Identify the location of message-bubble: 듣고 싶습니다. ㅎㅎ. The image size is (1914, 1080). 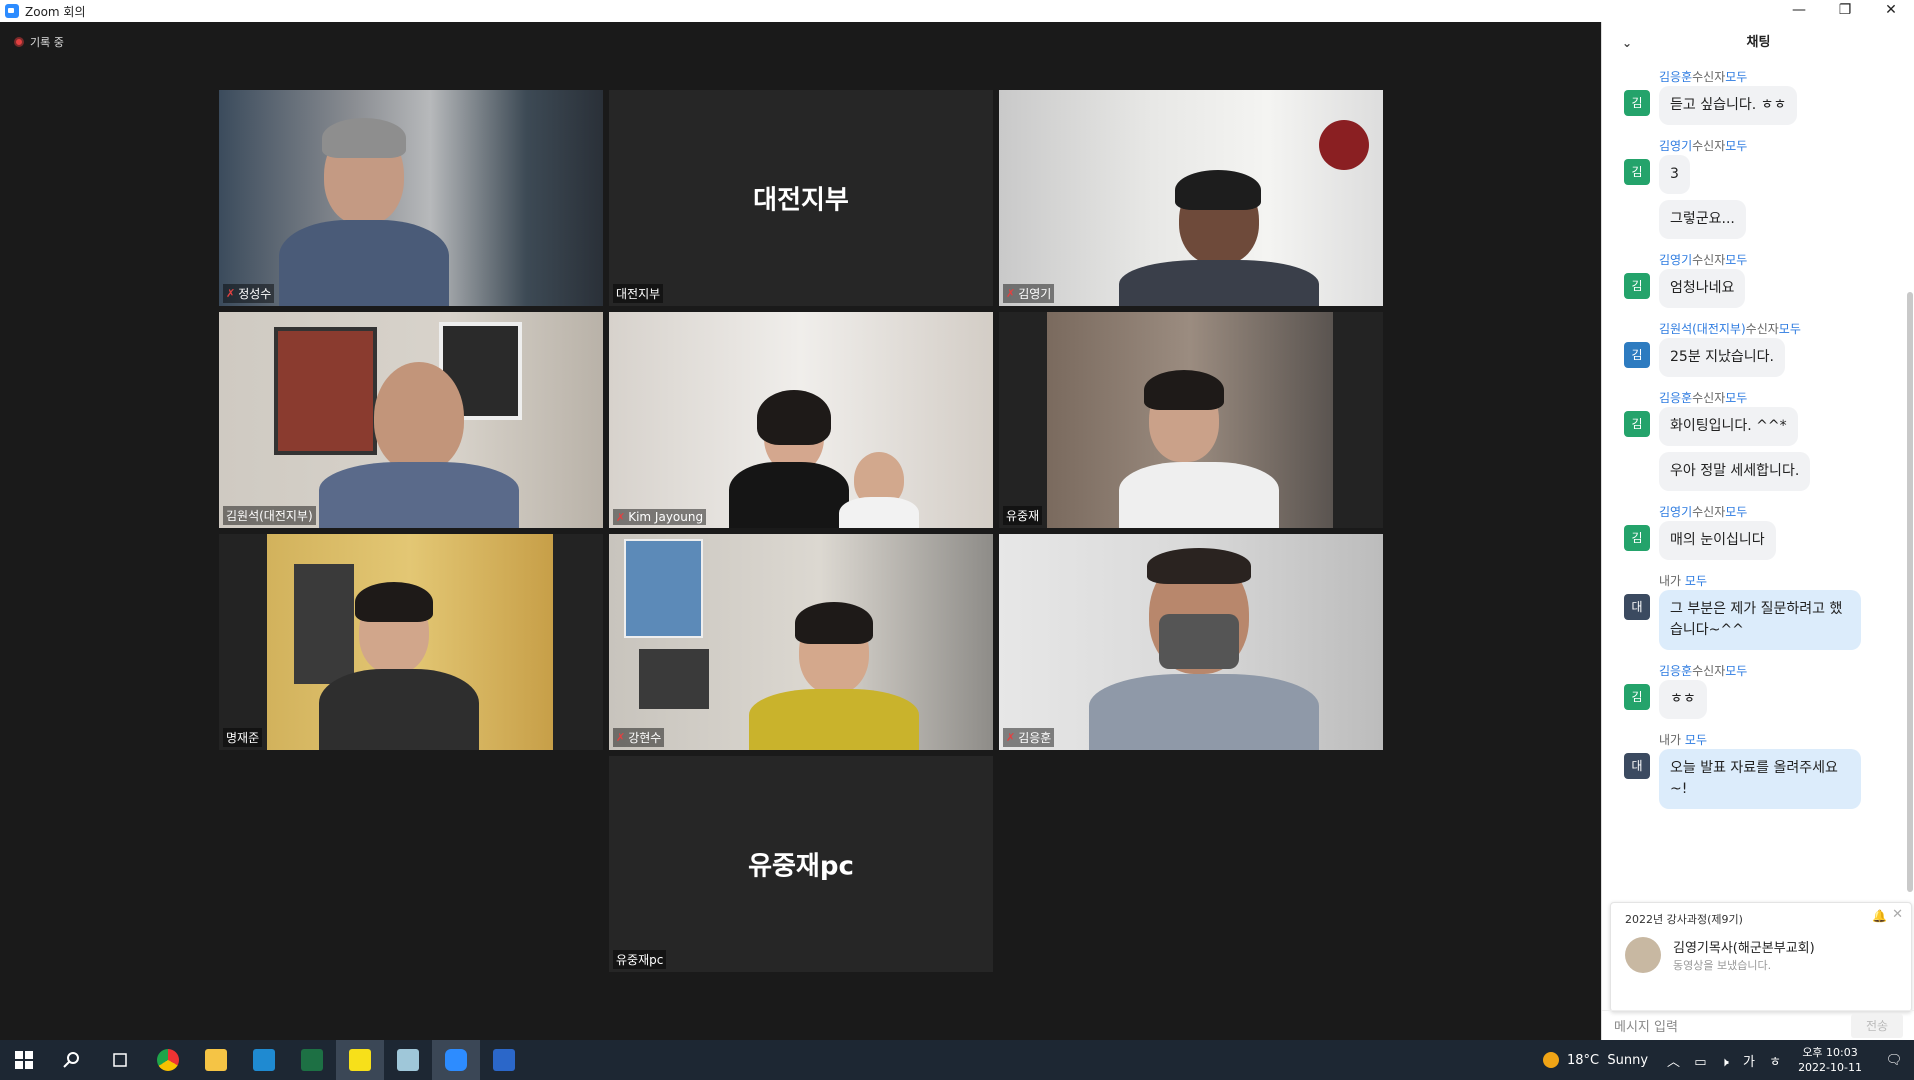
(1728, 105).